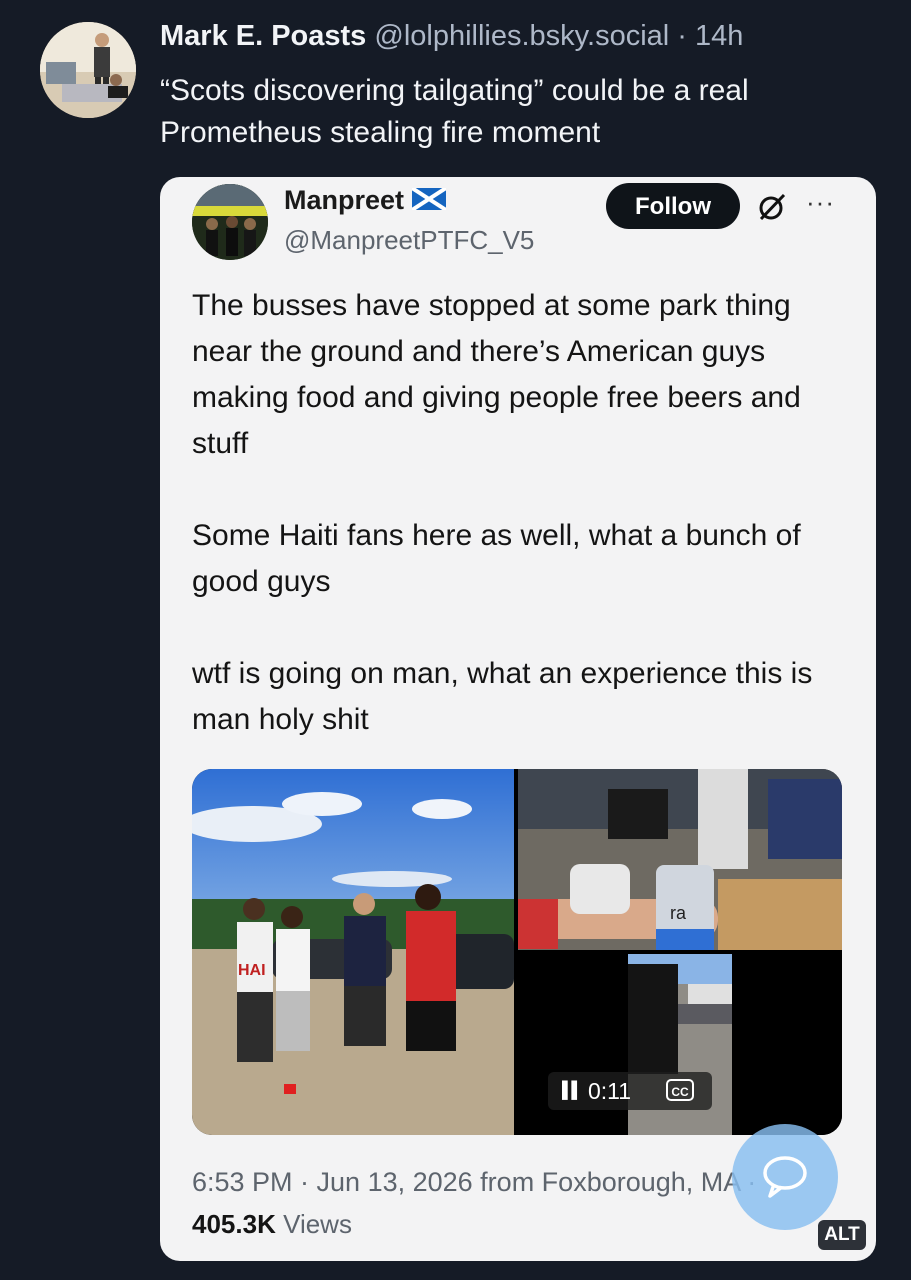 The height and width of the screenshot is (1280, 911). Describe the element at coordinates (317, 1224) in the screenshot. I see `views-label: Views` at that location.